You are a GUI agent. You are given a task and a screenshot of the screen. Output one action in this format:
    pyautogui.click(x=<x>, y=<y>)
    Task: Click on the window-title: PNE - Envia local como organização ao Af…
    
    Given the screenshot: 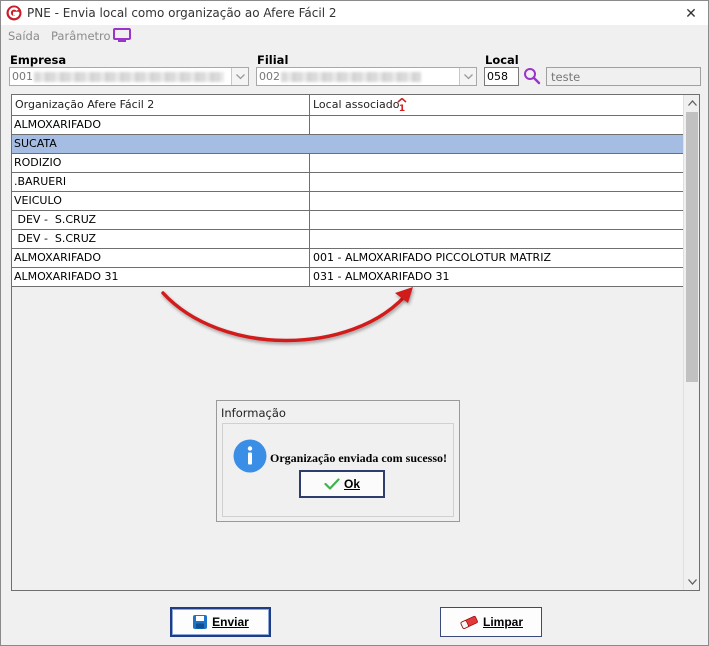 What is the action you would take?
    pyautogui.click(x=182, y=13)
    